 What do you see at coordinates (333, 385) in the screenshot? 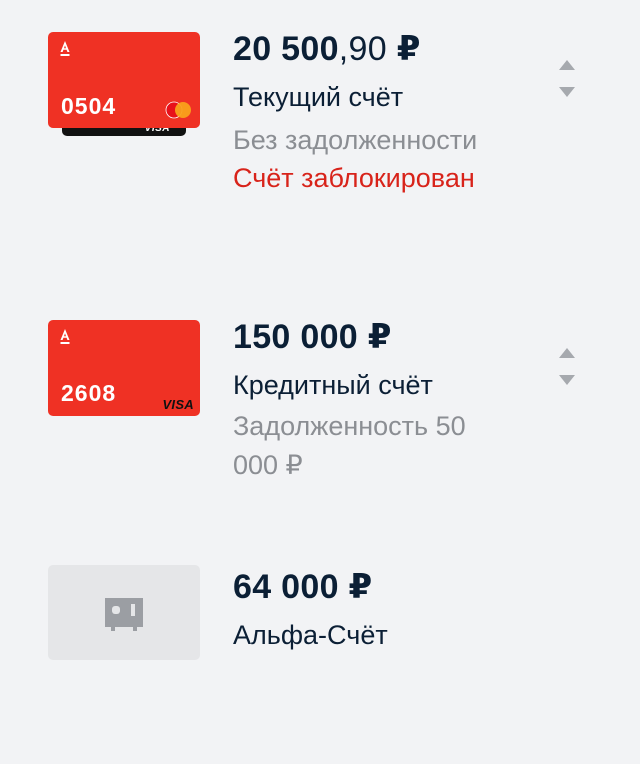
I see `account-name: Кредитный счёт` at bounding box center [333, 385].